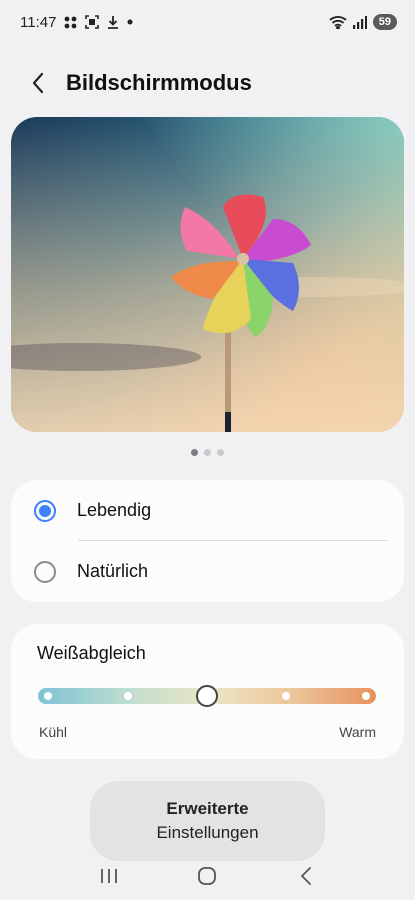 The height and width of the screenshot is (900, 415). I want to click on advanced-settings-label-line2: Einstellungen, so click(207, 832).